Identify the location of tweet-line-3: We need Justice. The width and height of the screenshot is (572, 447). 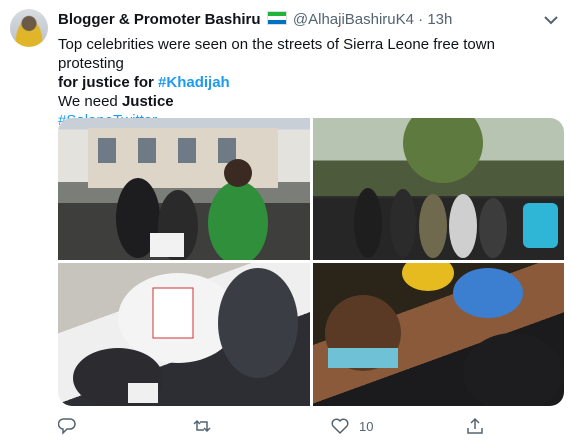
(116, 101).